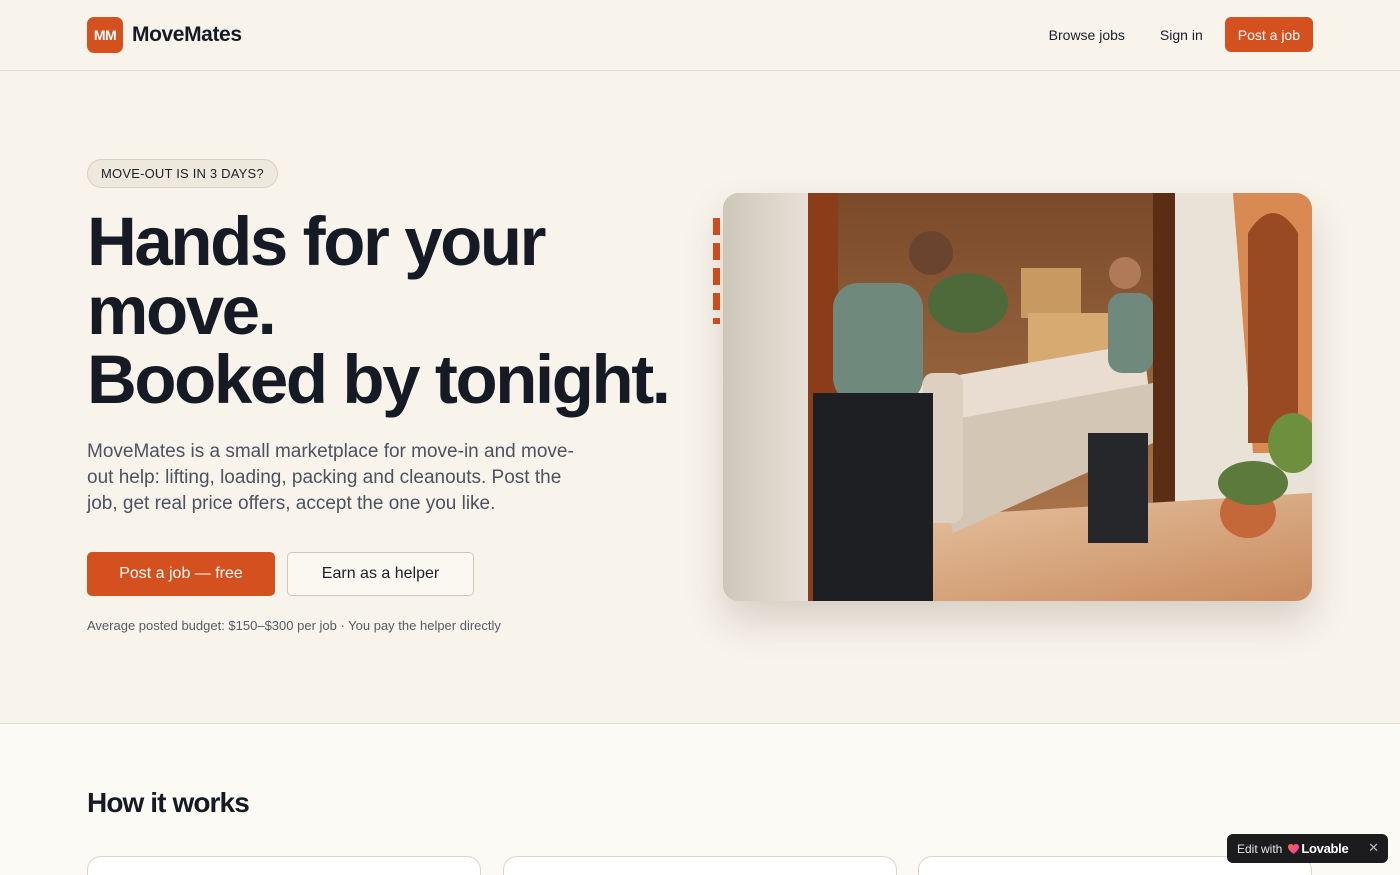  I want to click on hero-title-line-2: move., so click(182, 310).